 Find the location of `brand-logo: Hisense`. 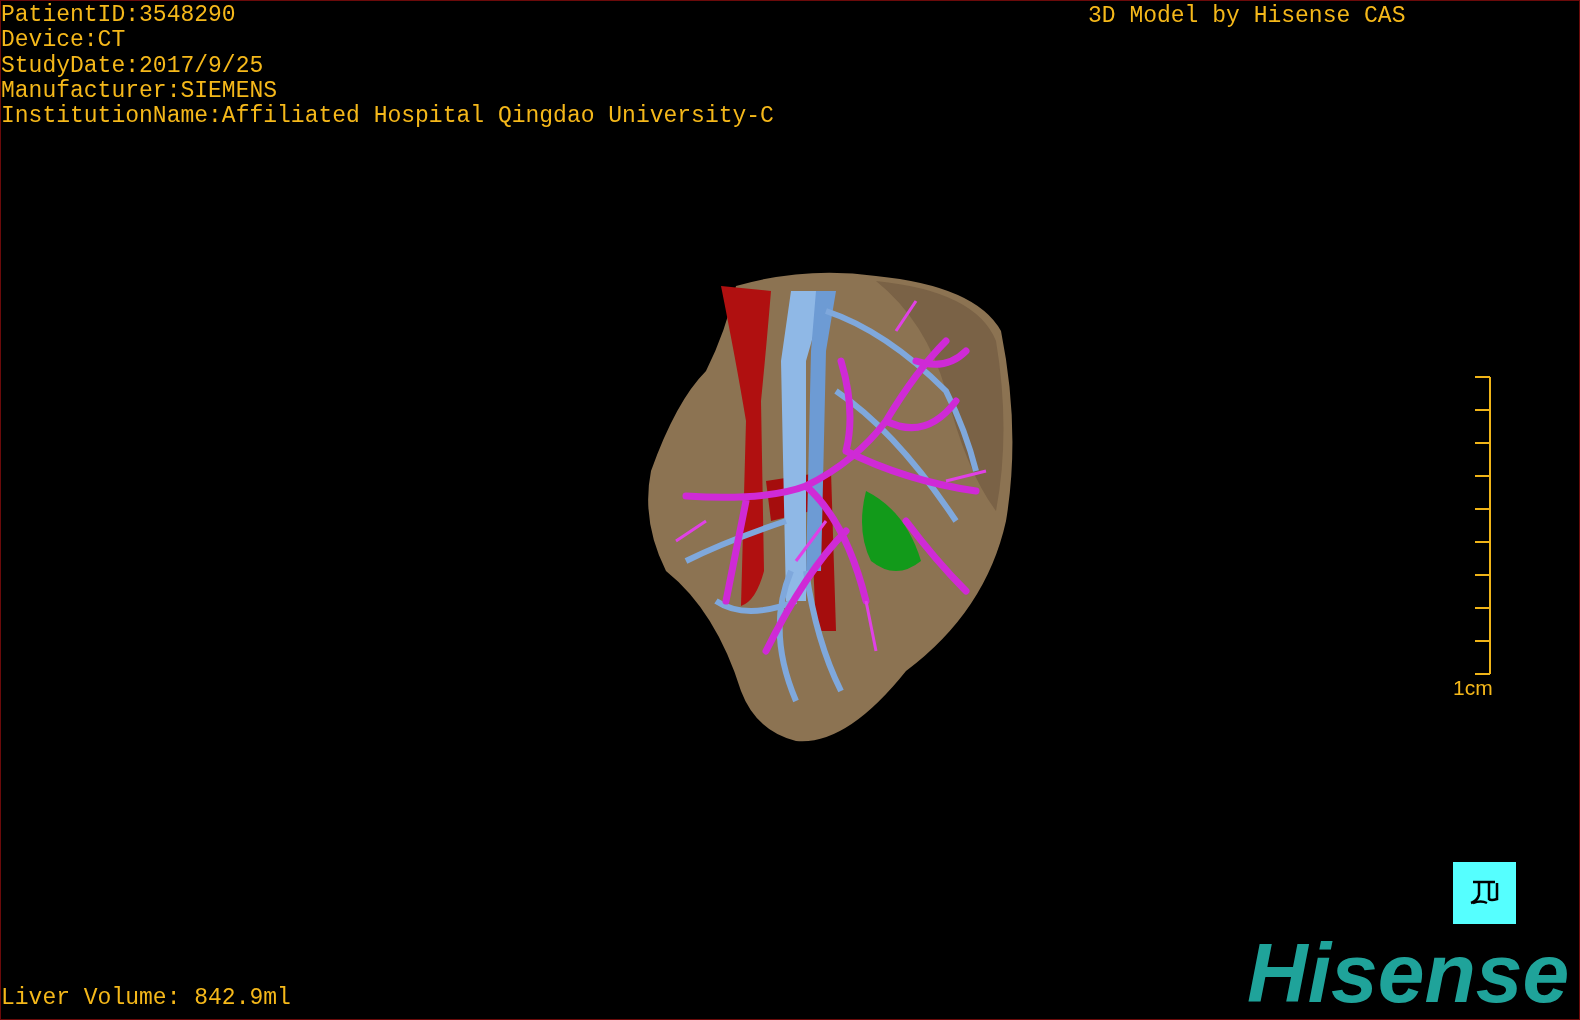

brand-logo: Hisense is located at coordinates (1408, 973).